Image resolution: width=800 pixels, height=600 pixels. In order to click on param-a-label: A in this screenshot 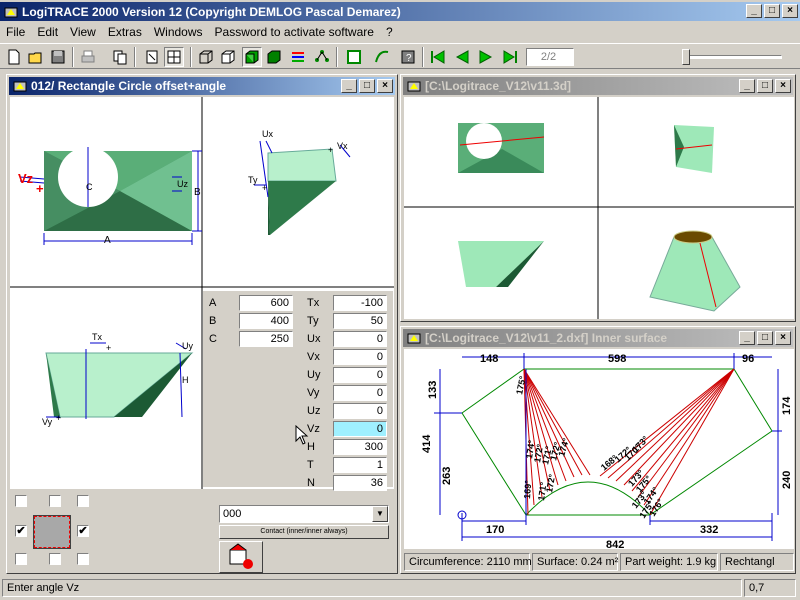, I will do `click(213, 303)`.